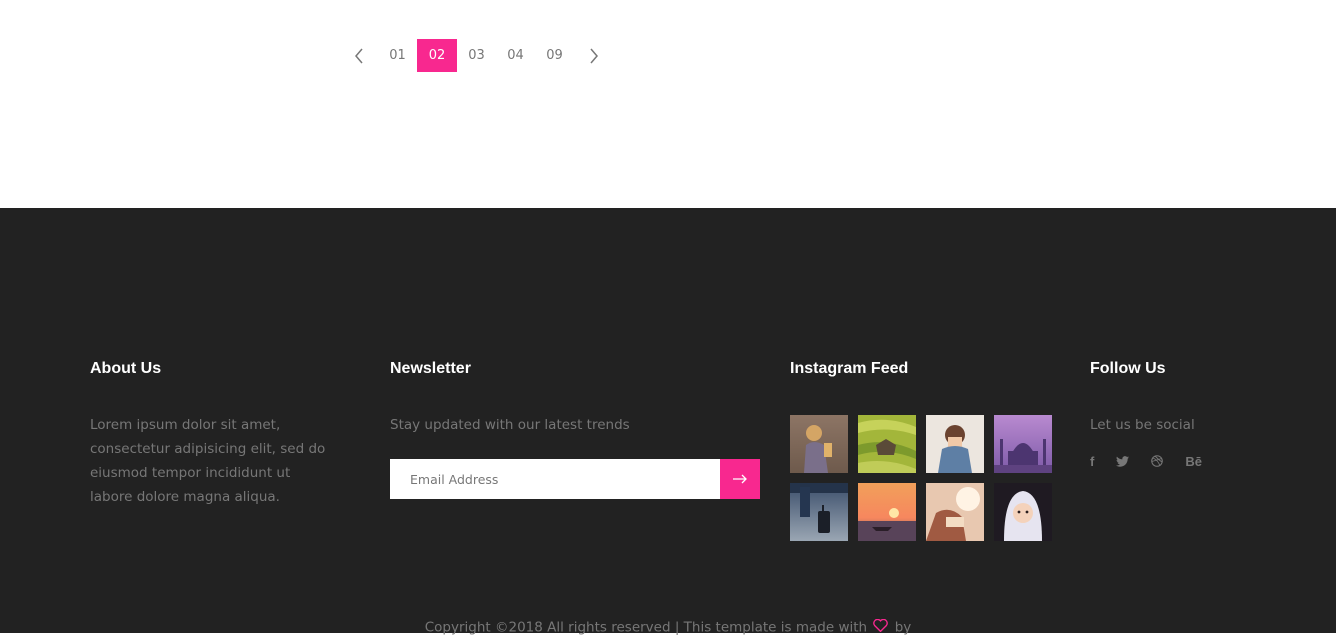 The width and height of the screenshot is (1336, 636). I want to click on child-in-white-hood-thumbnail, so click(1023, 512).